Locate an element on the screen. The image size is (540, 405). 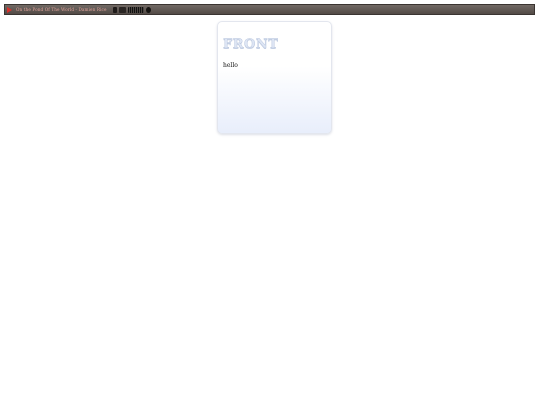
player-controls is located at coordinates (131, 9).